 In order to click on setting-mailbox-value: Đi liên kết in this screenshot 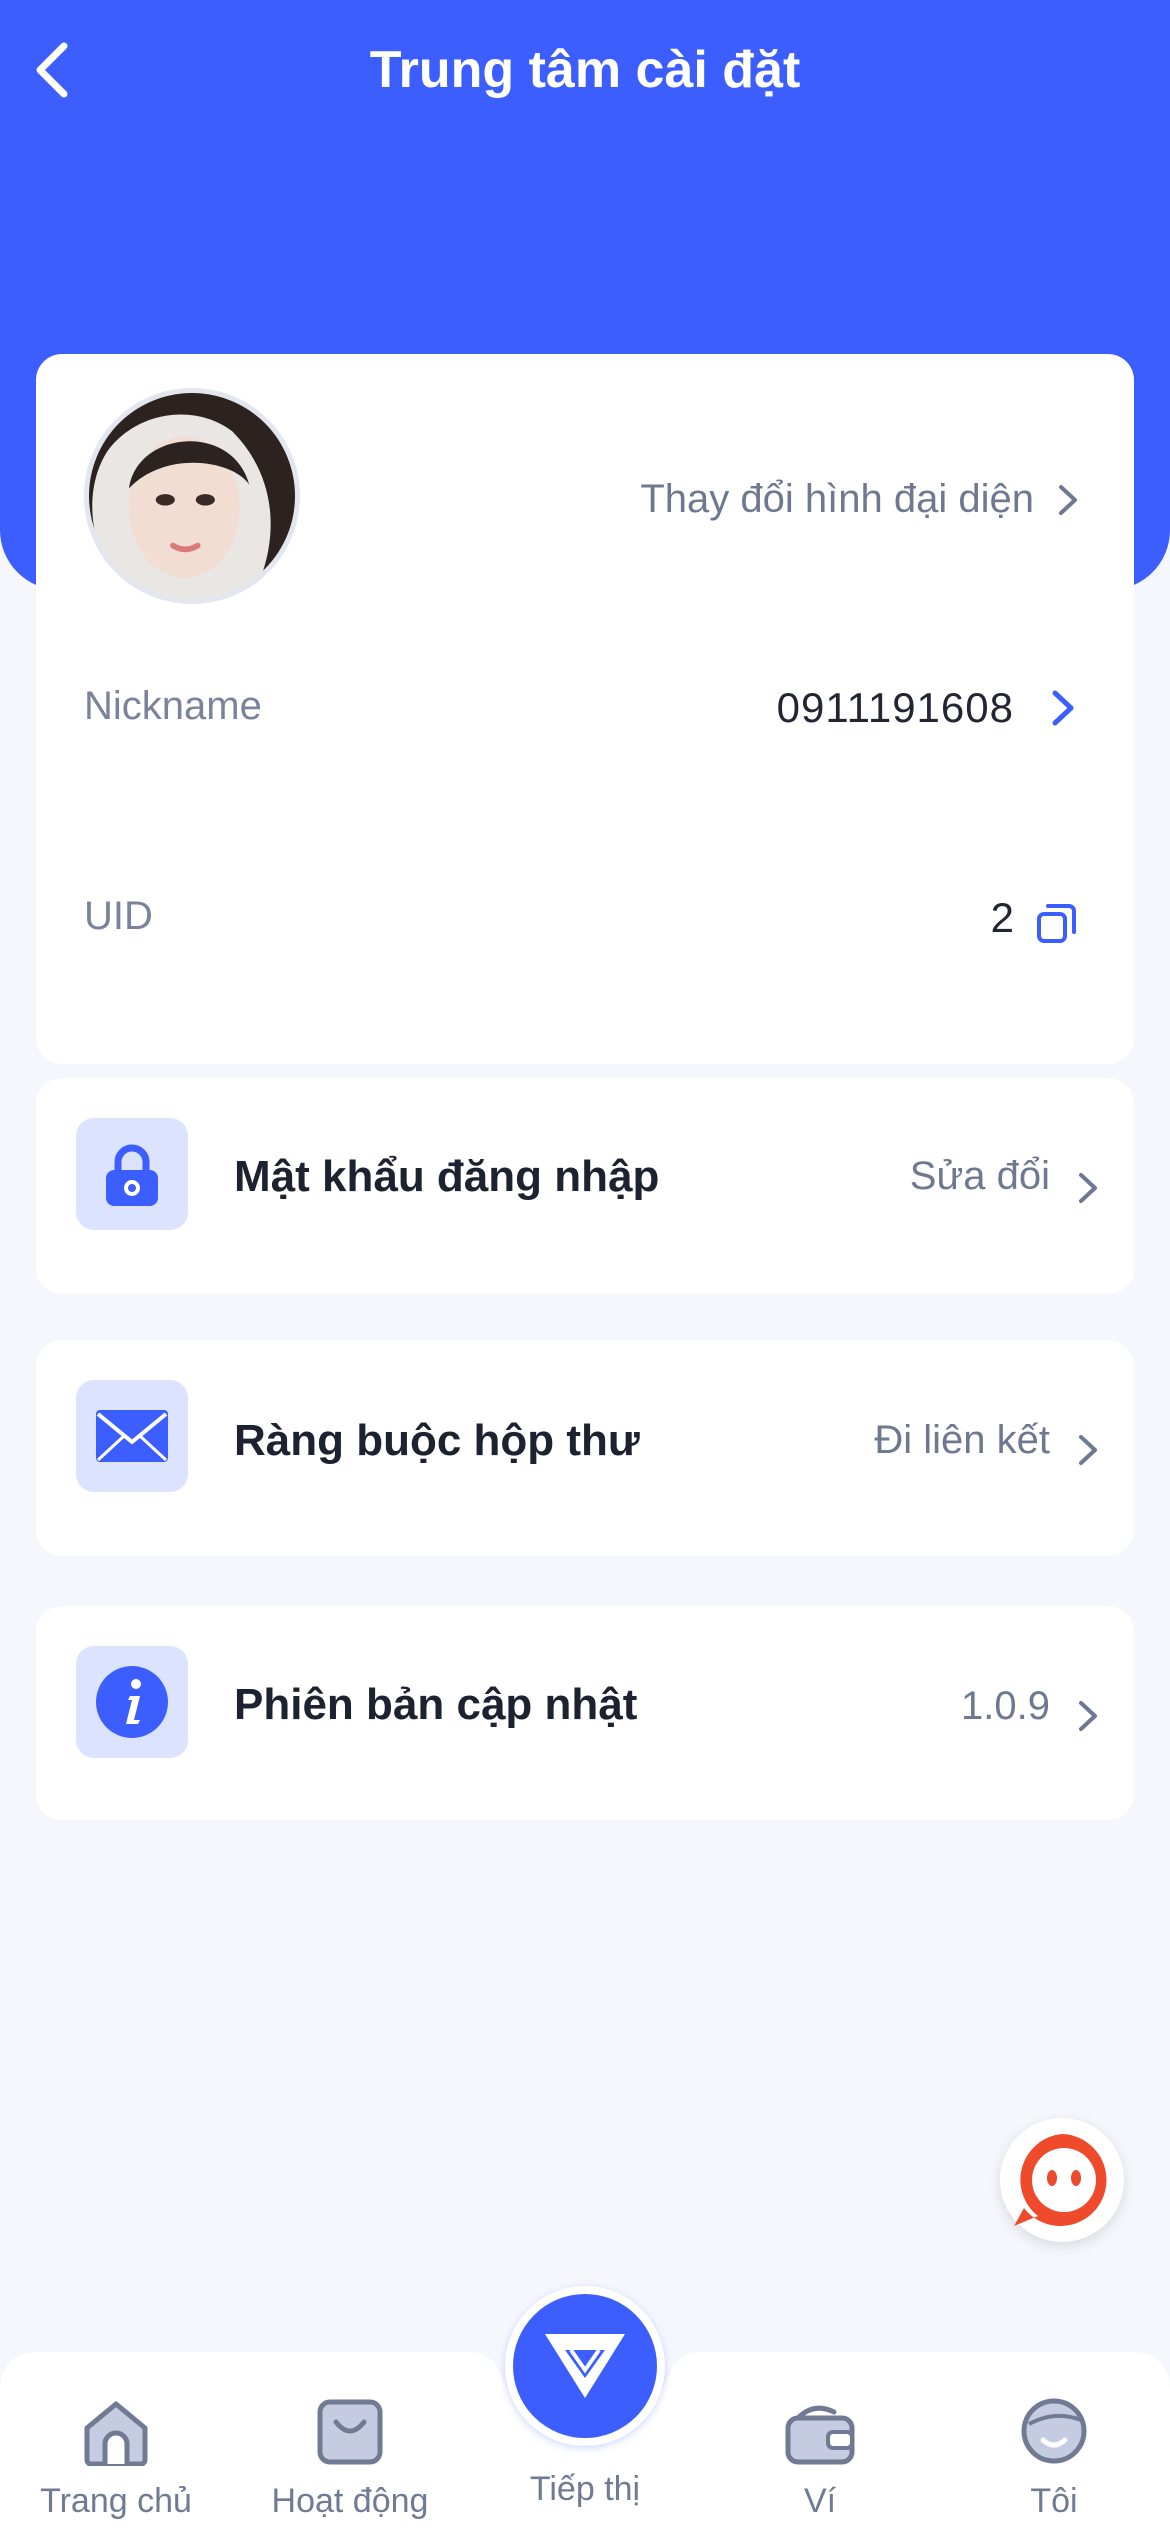, I will do `click(962, 1440)`.